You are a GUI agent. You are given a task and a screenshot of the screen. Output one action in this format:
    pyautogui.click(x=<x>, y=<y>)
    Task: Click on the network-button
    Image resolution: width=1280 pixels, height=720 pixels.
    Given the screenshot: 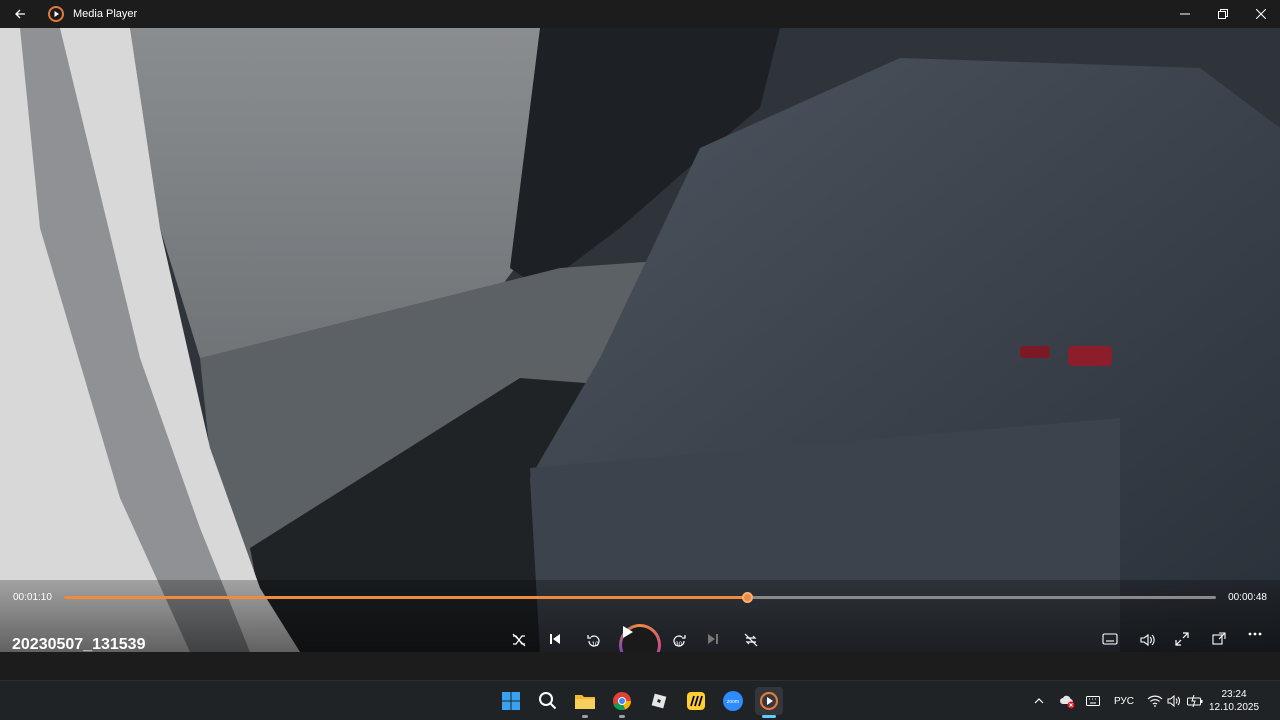 What is the action you would take?
    pyautogui.click(x=1155, y=701)
    